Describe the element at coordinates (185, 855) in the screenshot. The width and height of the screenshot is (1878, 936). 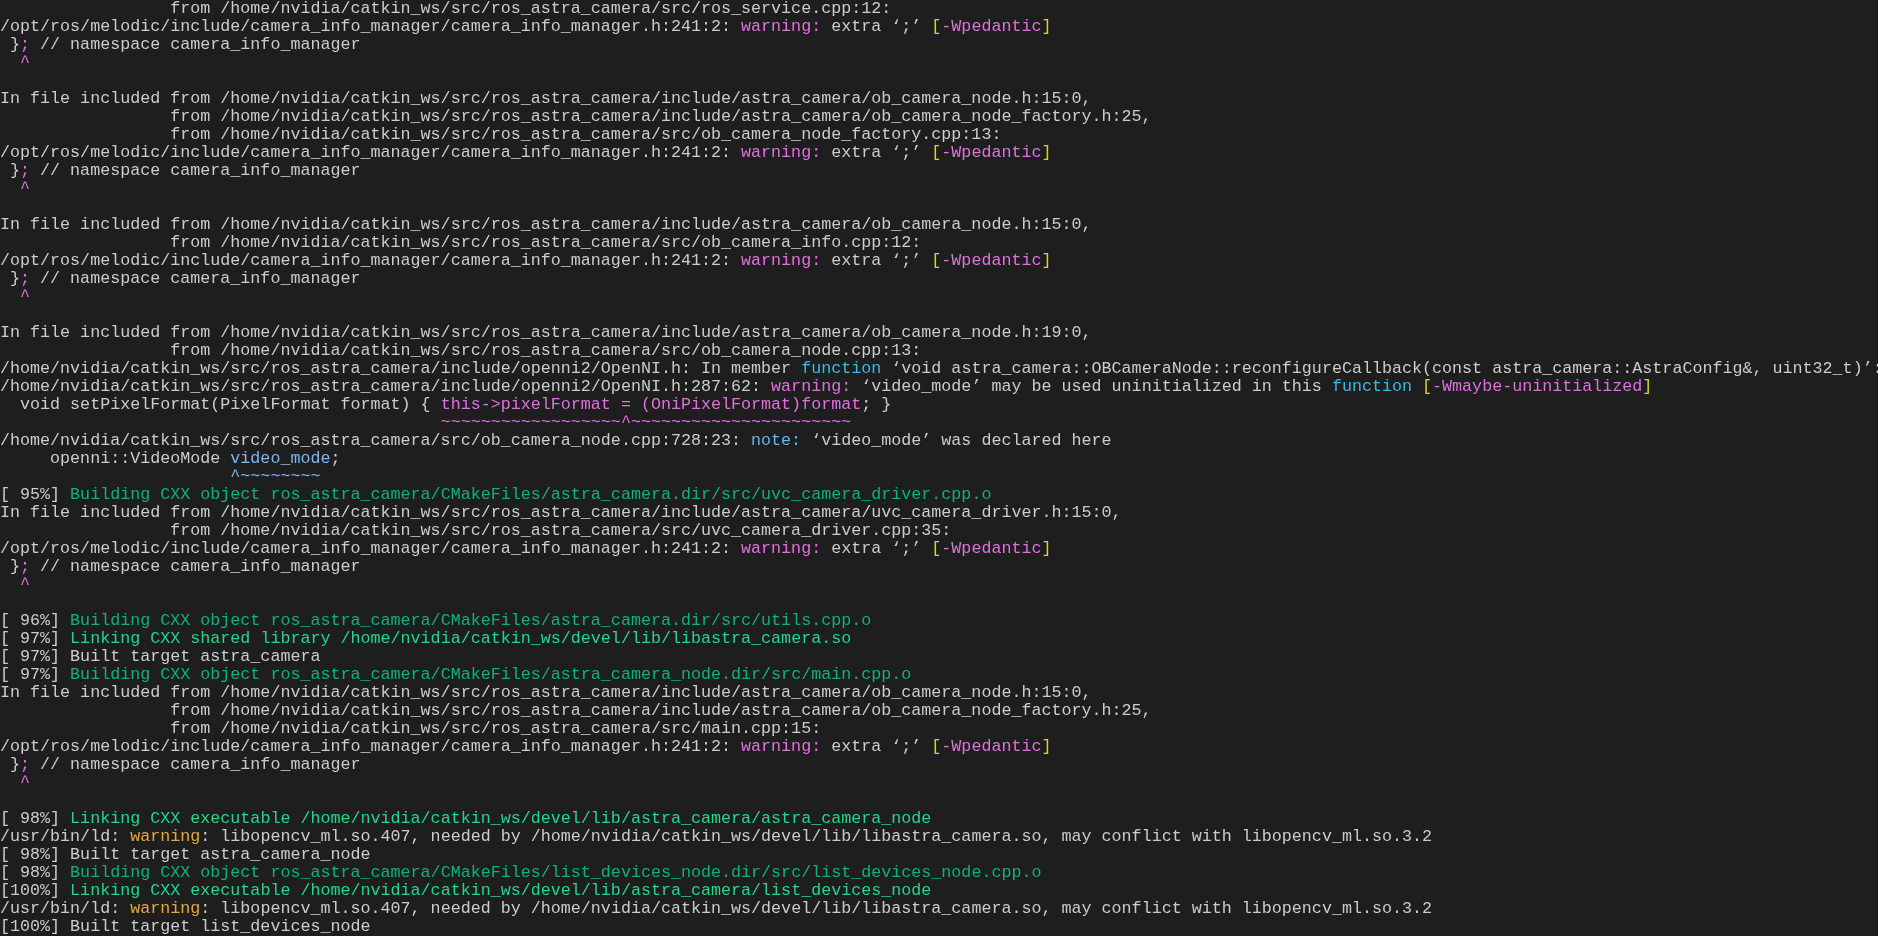
I see `terminal-line: [ 98%] Built target astra_camera_node` at that location.